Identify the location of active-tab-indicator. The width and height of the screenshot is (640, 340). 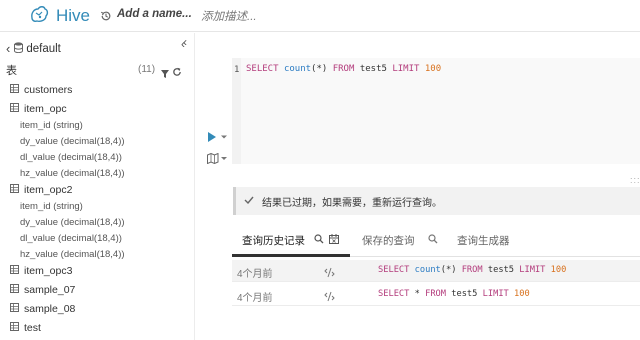
(291, 255).